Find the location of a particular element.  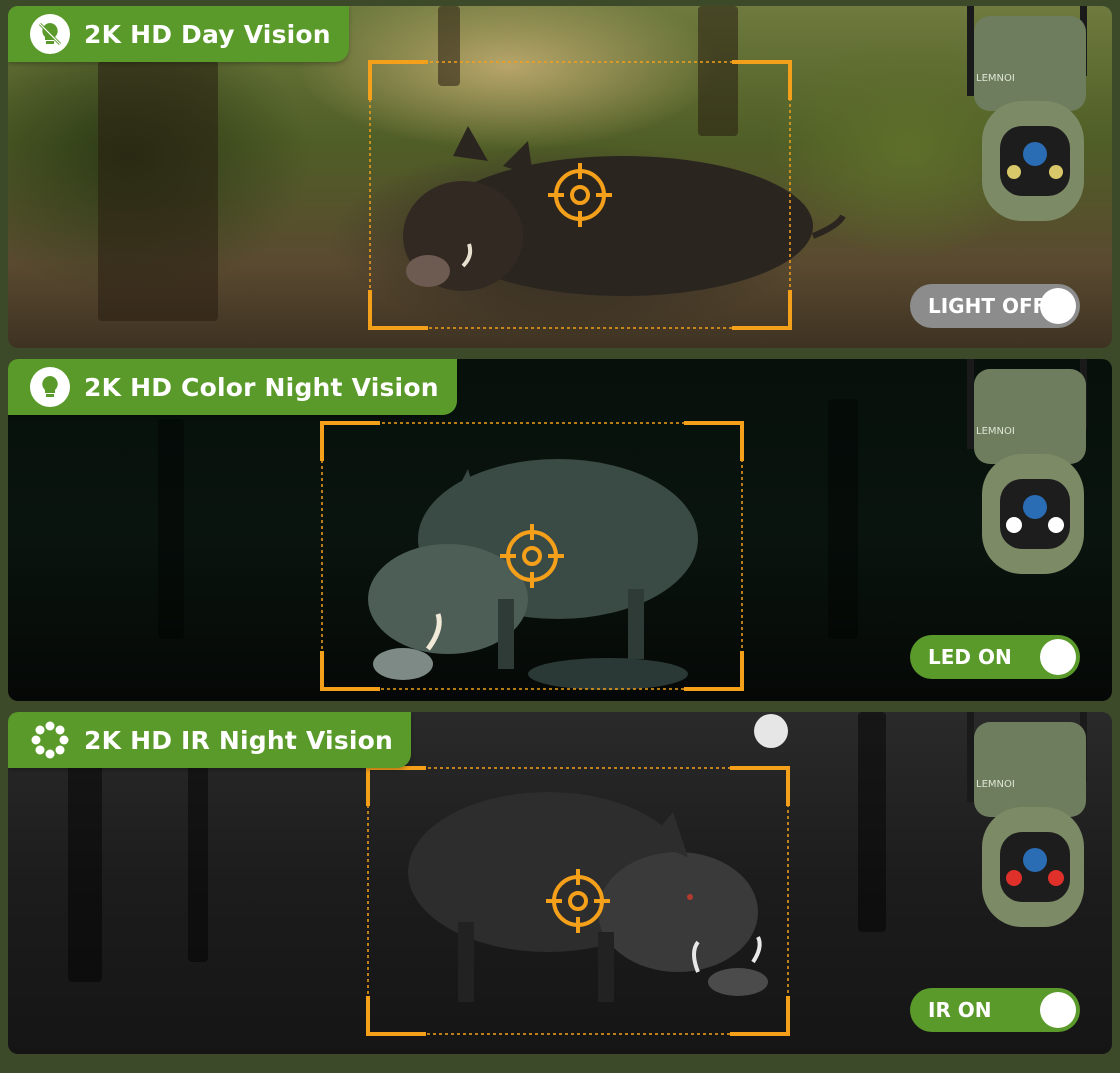

panel-title: 2K HD Day Vision is located at coordinates (207, 34).